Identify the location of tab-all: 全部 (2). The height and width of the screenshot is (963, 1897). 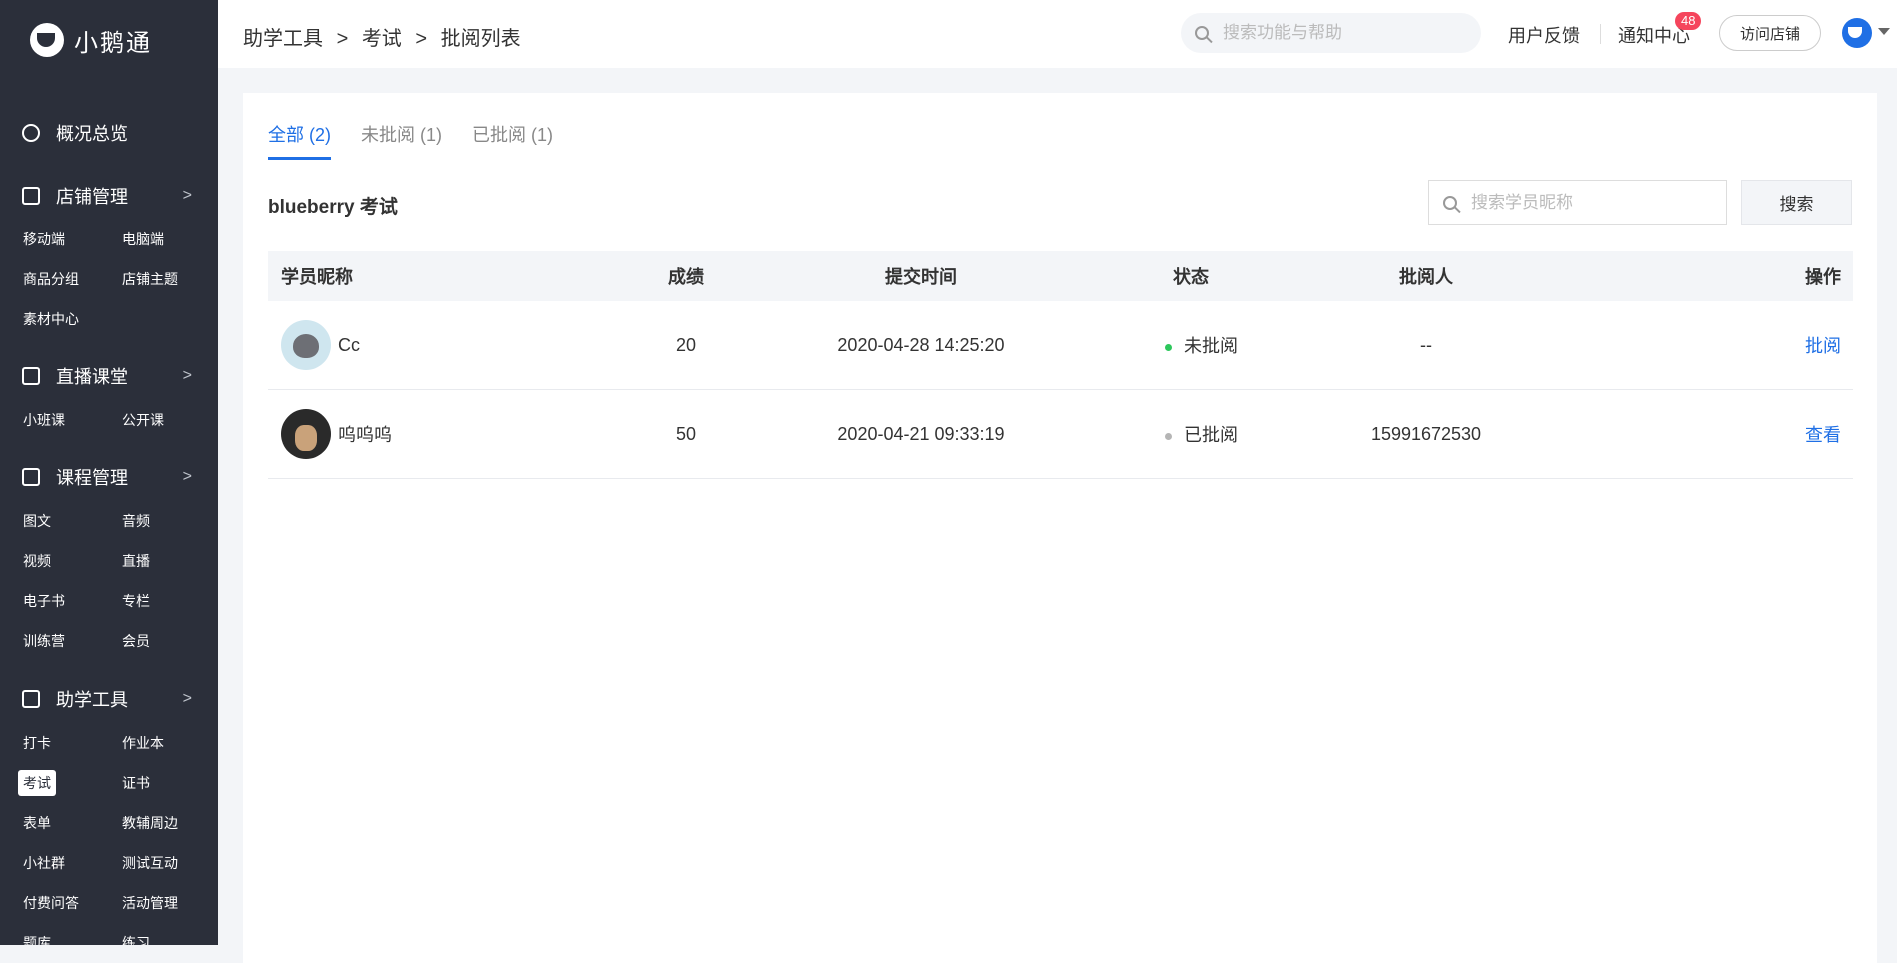
(299, 140).